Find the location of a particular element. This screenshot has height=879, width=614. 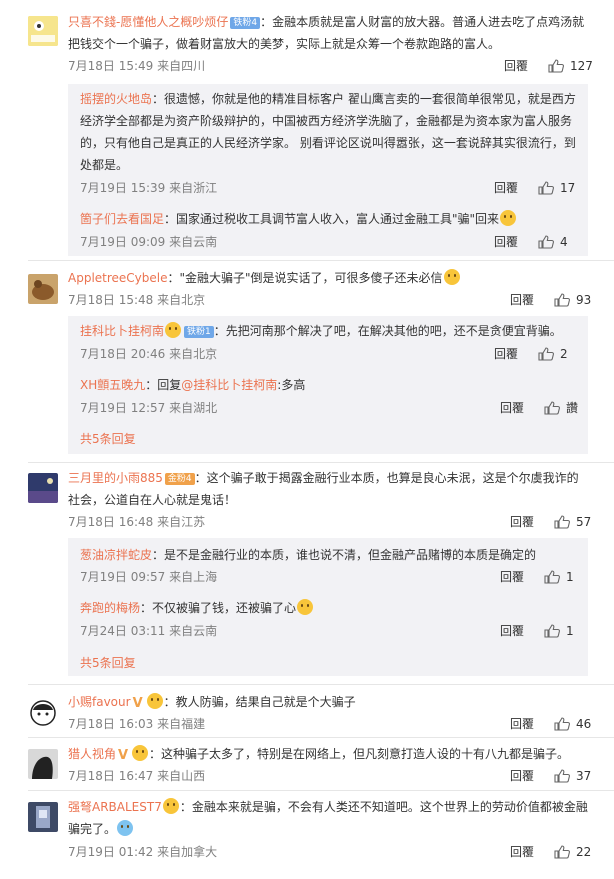

reply-prefix: ：回复 is located at coordinates (163, 385).